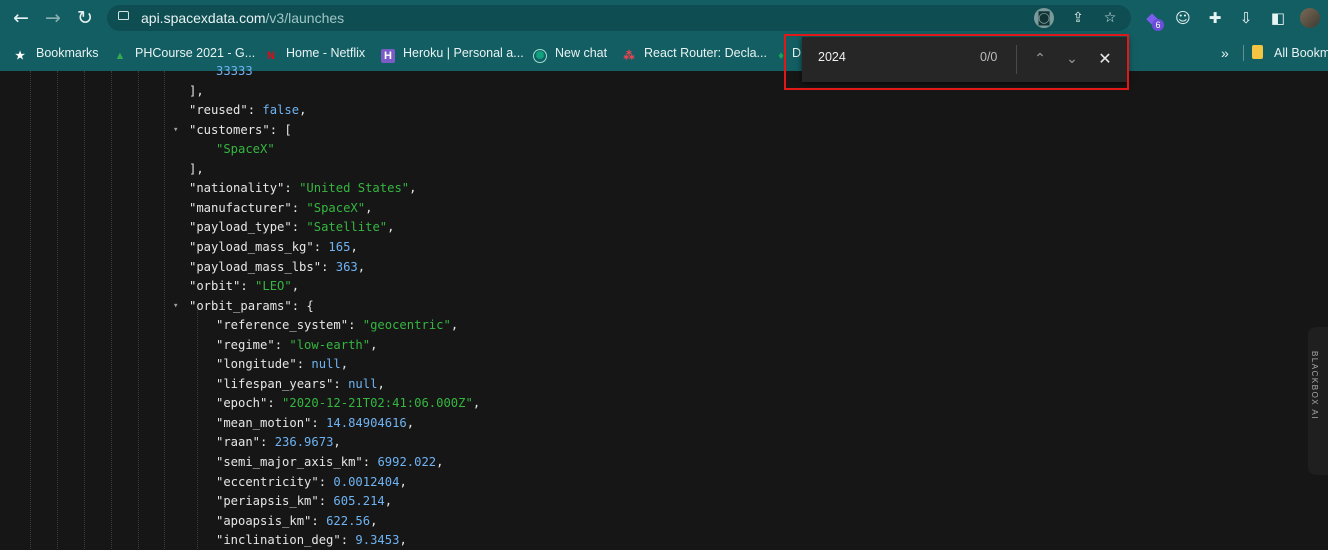 The image size is (1328, 550). What do you see at coordinates (249, 403) in the screenshot?
I see `json-token: "epoch":` at bounding box center [249, 403].